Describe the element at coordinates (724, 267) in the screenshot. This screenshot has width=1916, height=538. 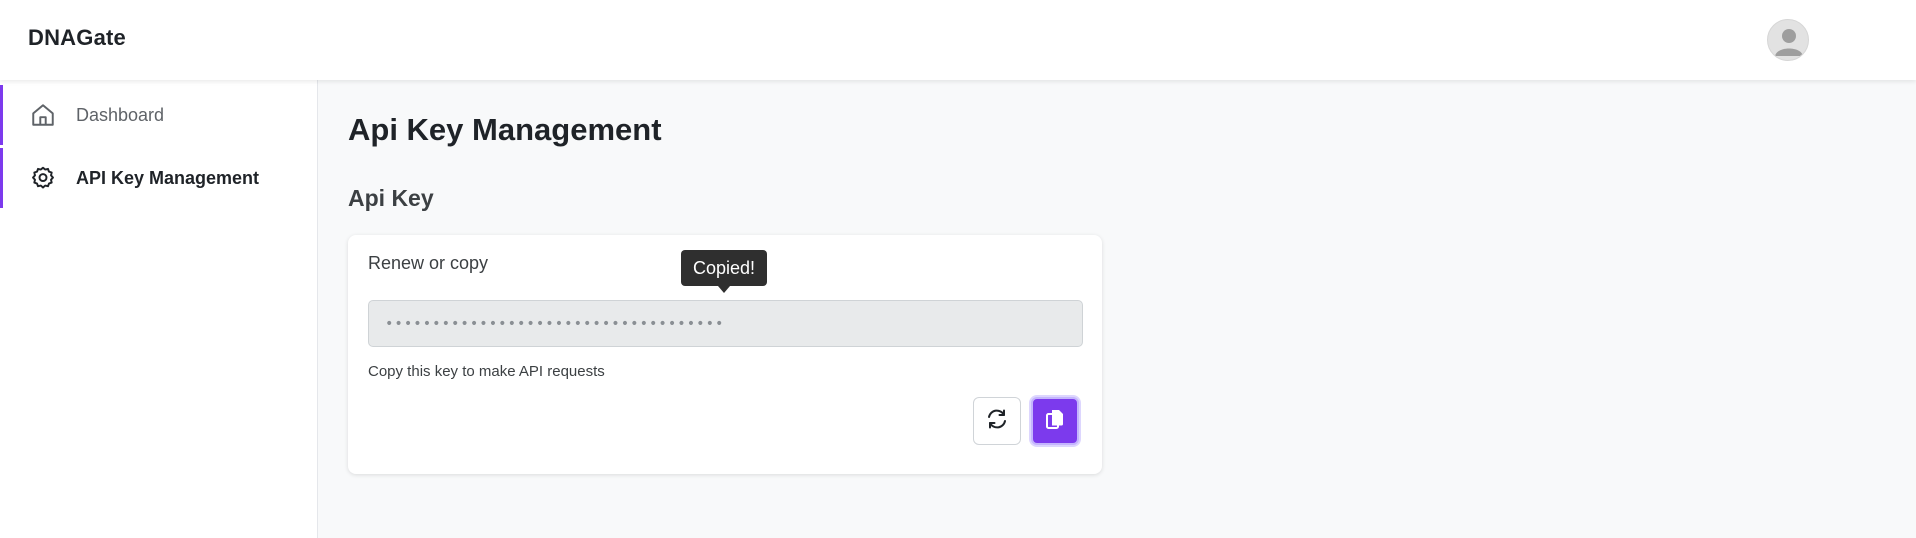
I see `tooltip-text: Copied!` at that location.